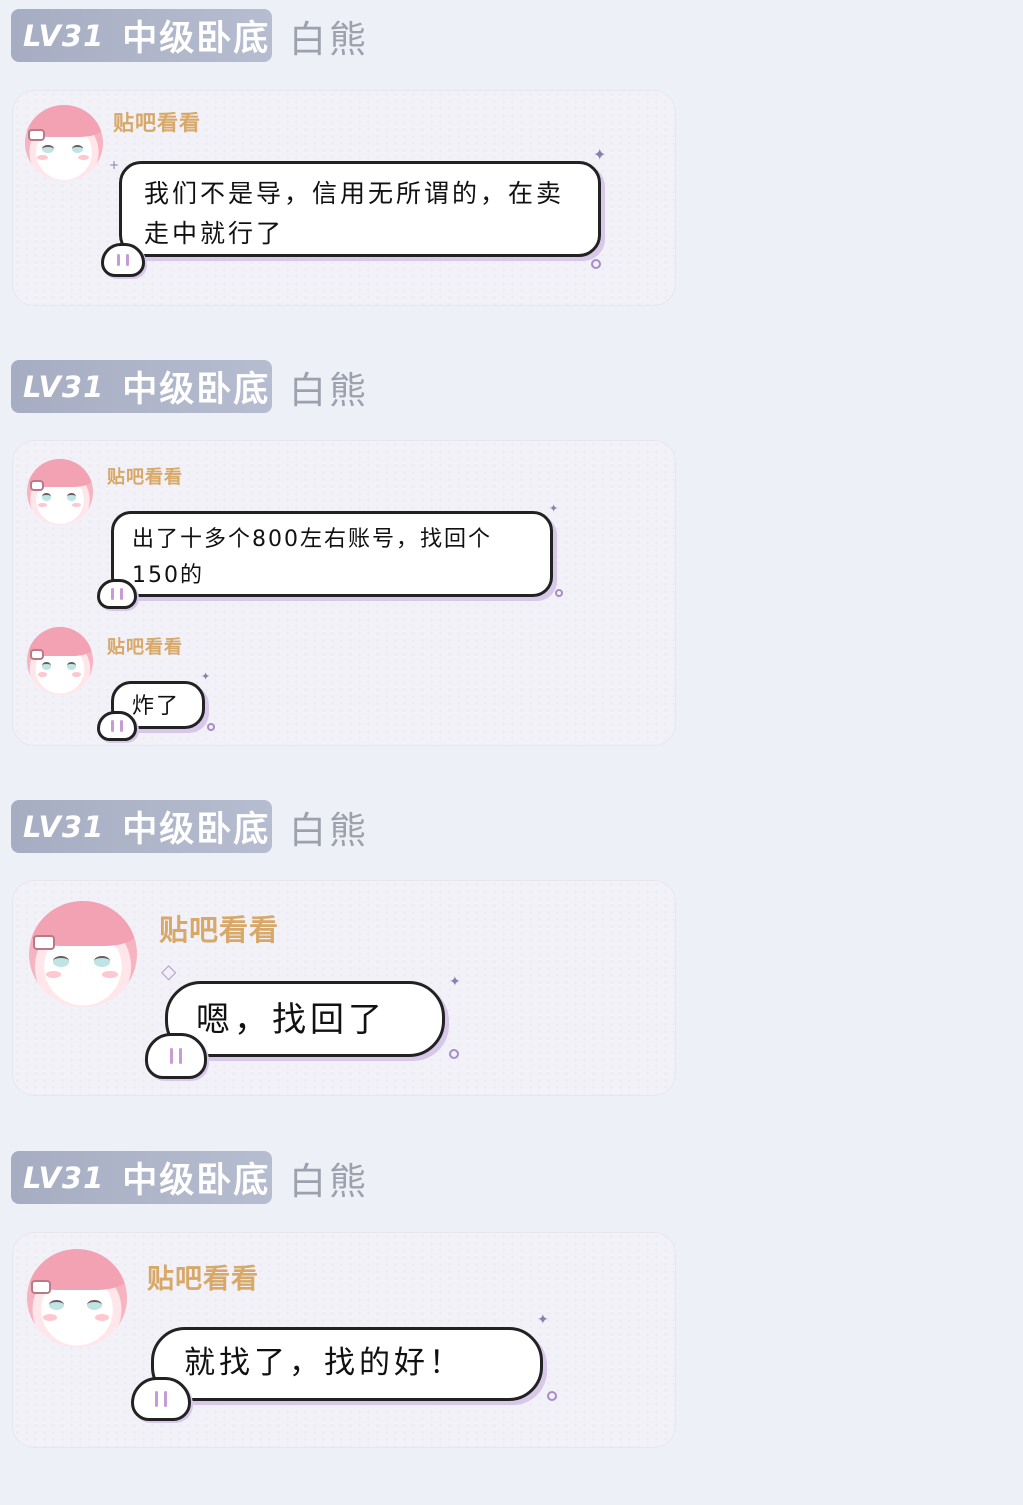 Image resolution: width=1023 pixels, height=1505 pixels. I want to click on message-bubble: 出了十多个800左右账号，找回个150的, so click(332, 554).